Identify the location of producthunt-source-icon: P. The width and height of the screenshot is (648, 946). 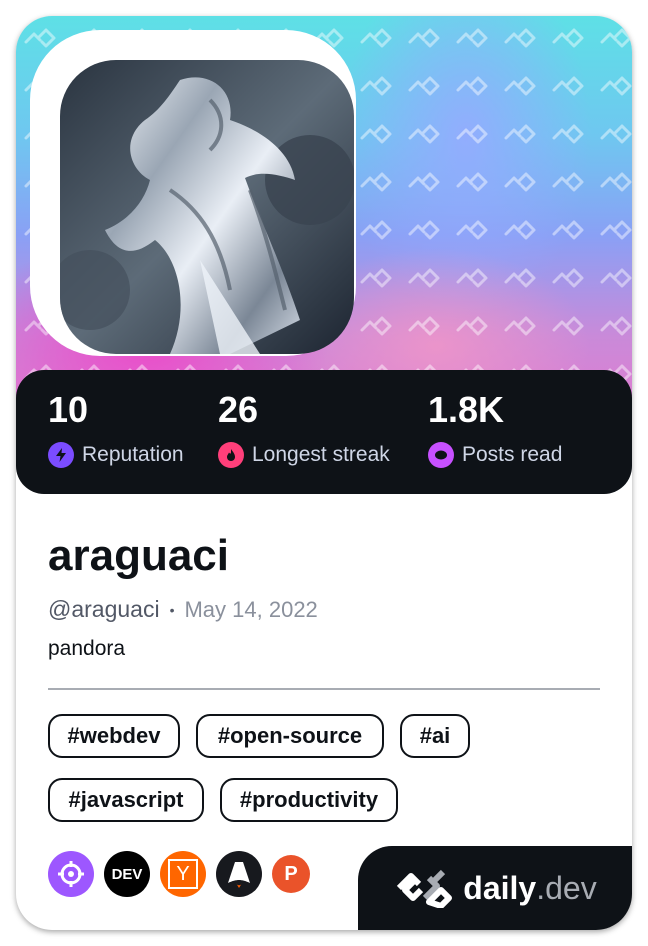
(291, 874).